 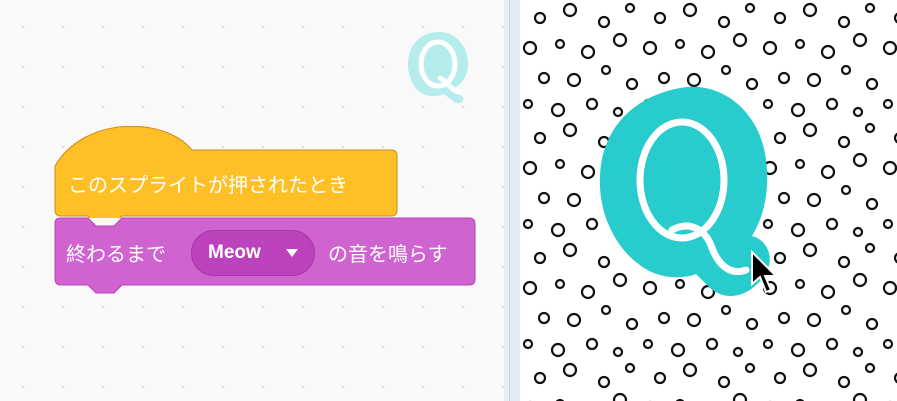 What do you see at coordinates (388, 254) in the screenshot?
I see `play-block-suffix: の音を鳴らす` at bounding box center [388, 254].